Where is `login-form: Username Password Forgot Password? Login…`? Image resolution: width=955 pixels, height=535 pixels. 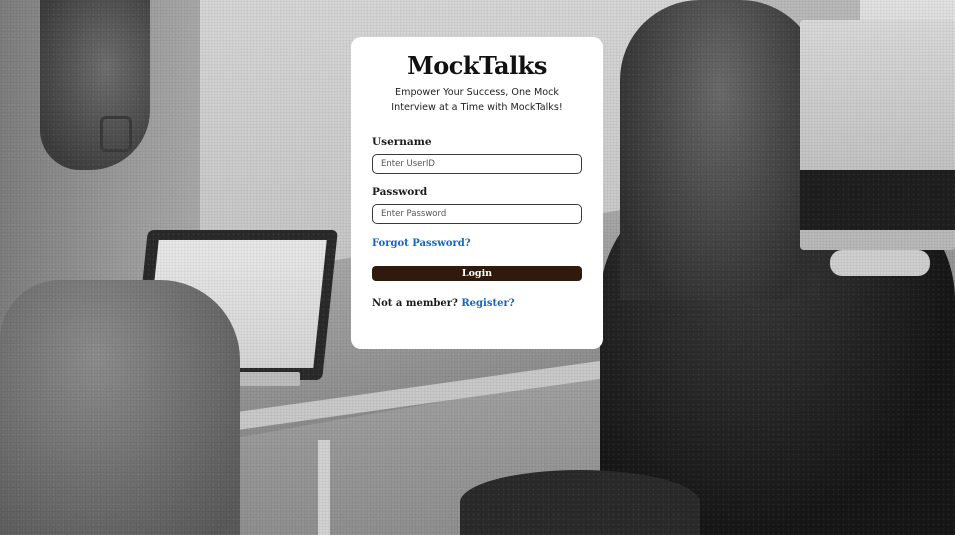
login-form: Username Password Forgot Password? Login… is located at coordinates (477, 223).